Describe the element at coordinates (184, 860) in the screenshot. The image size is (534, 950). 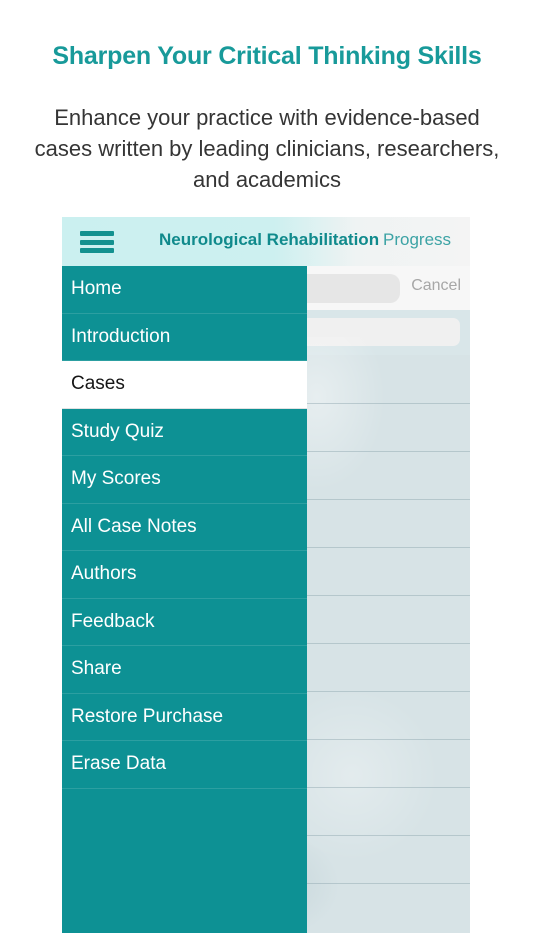
I see `drawer-empty-space` at that location.